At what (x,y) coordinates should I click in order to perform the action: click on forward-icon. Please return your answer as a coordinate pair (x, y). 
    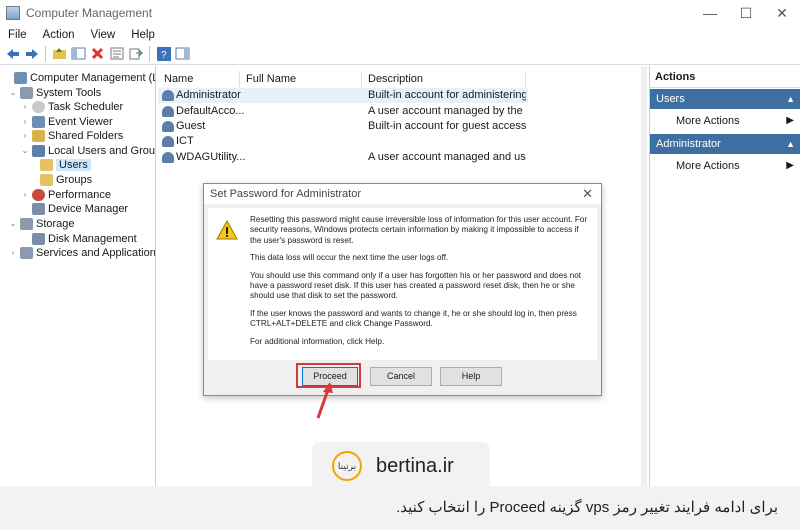
    Looking at the image, I should click on (31, 53).